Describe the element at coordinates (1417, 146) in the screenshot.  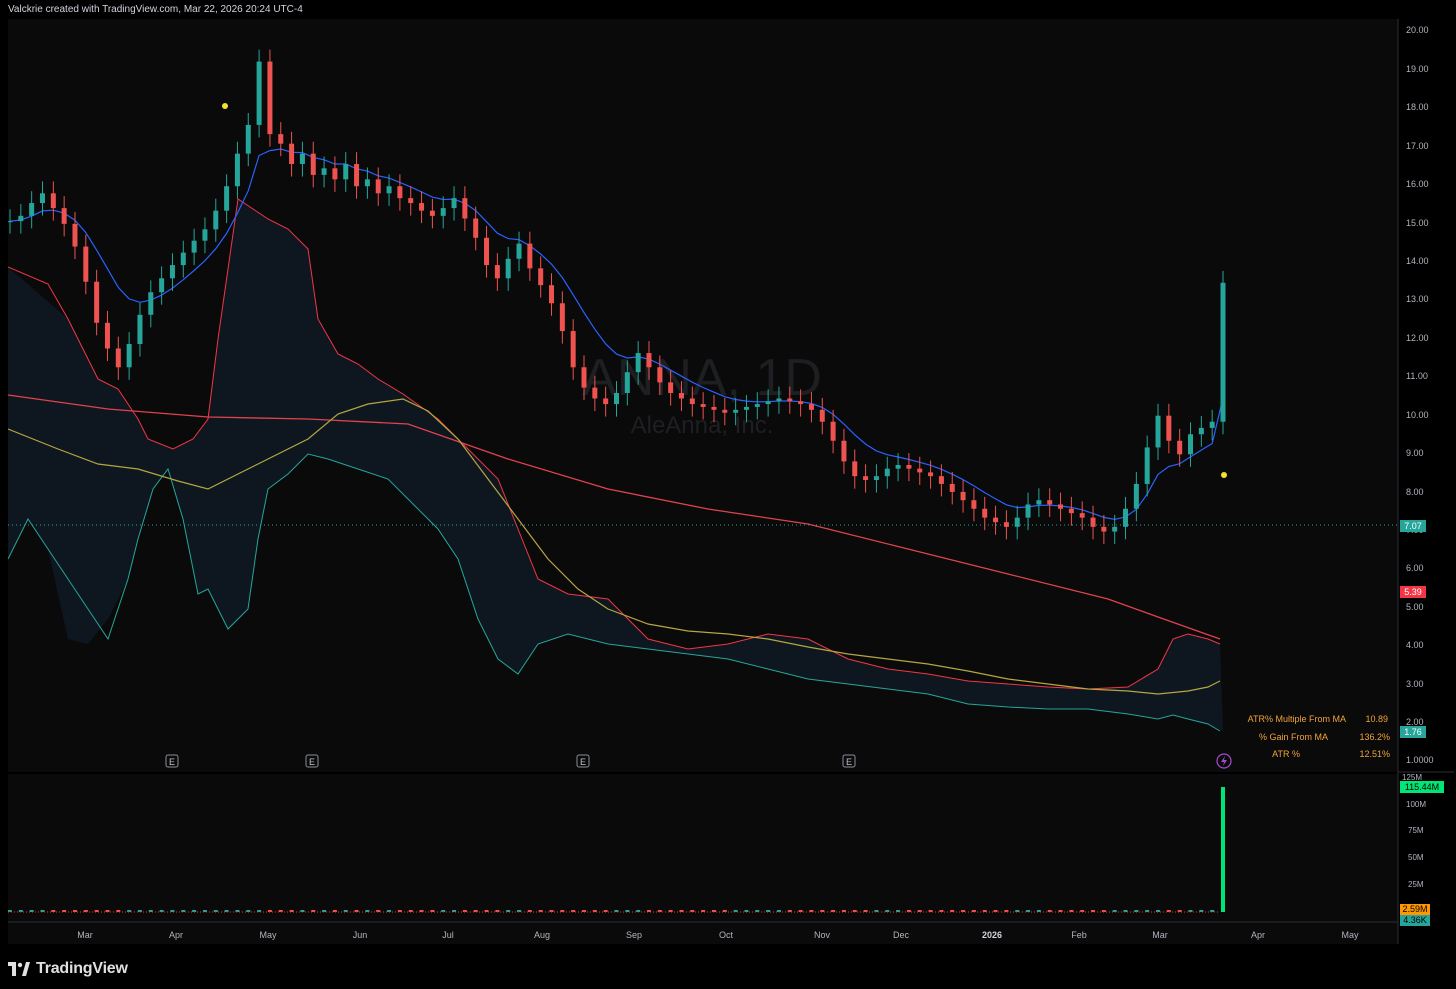
I see `price-tick-label: 17.00` at that location.